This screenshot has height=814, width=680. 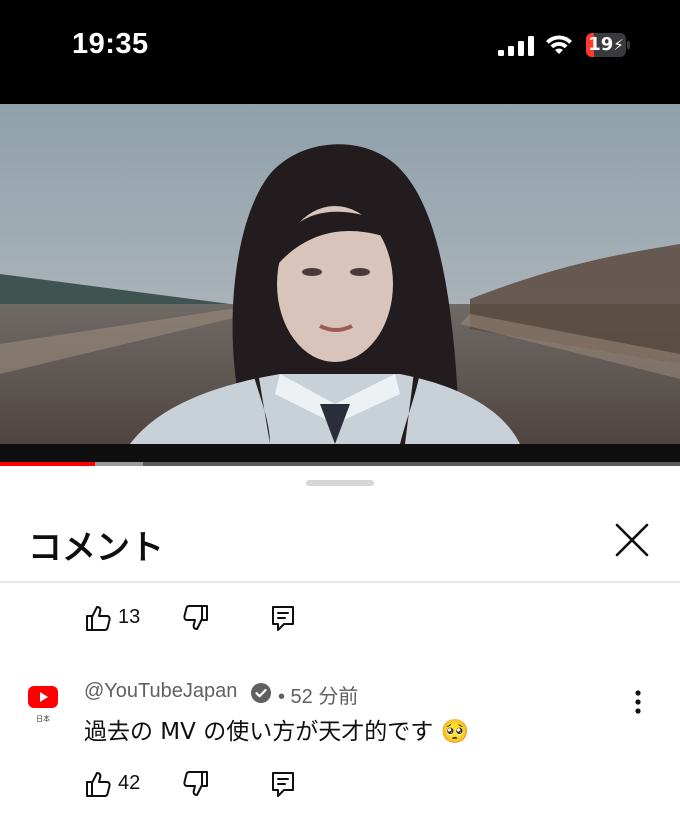 I want to click on channel-logo-caption: 日本, so click(x=43, y=719).